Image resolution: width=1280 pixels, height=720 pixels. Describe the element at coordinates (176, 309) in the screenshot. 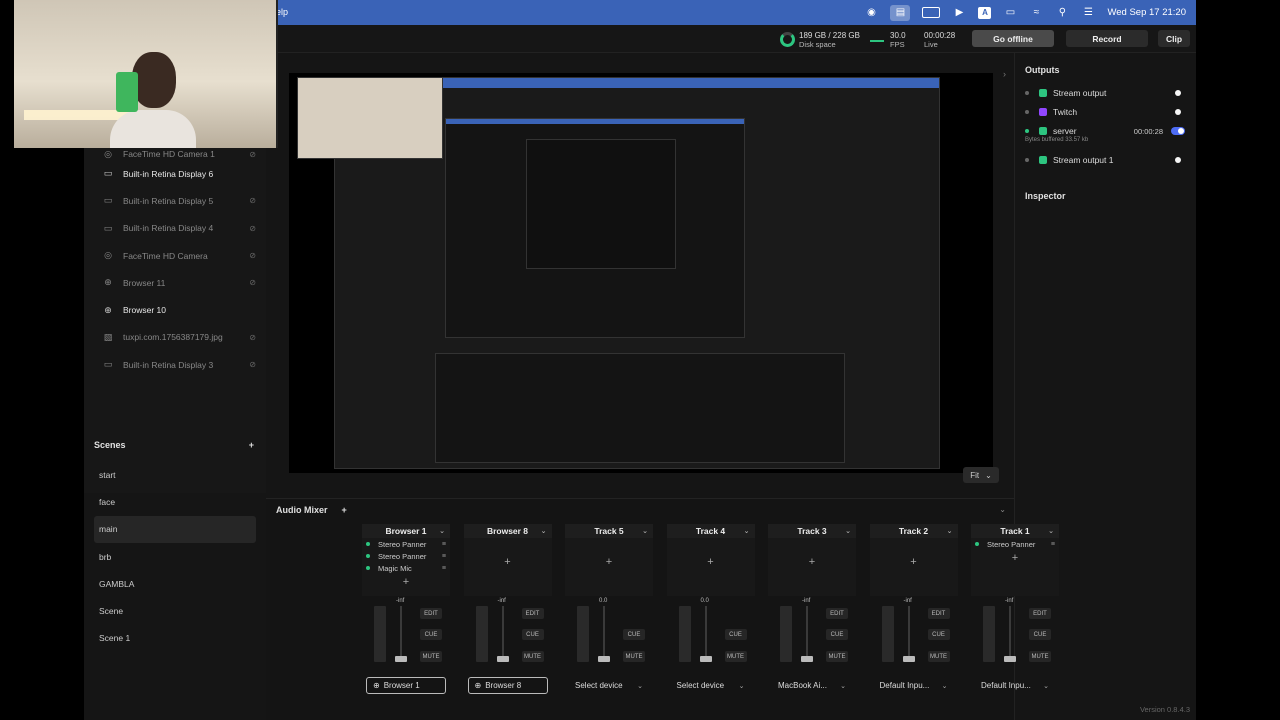

I see `source-item: ⊕ Browser 10` at that location.